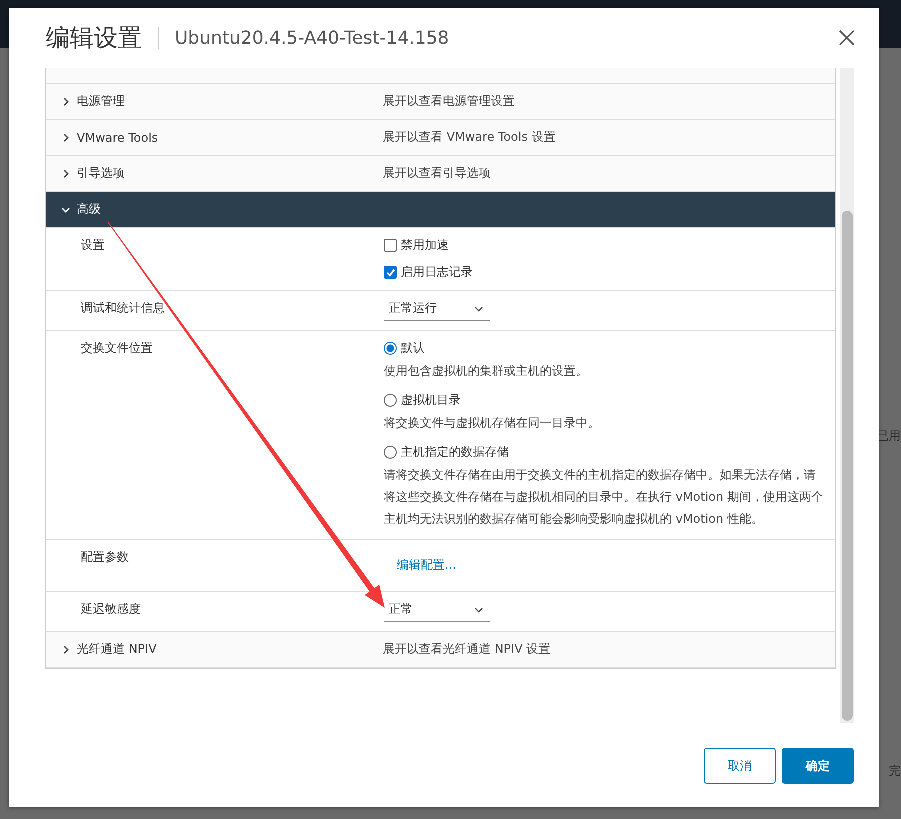 The image size is (901, 819). I want to click on option-description: 将交换文件与虚拟机存储在同一目录中。, so click(492, 423).